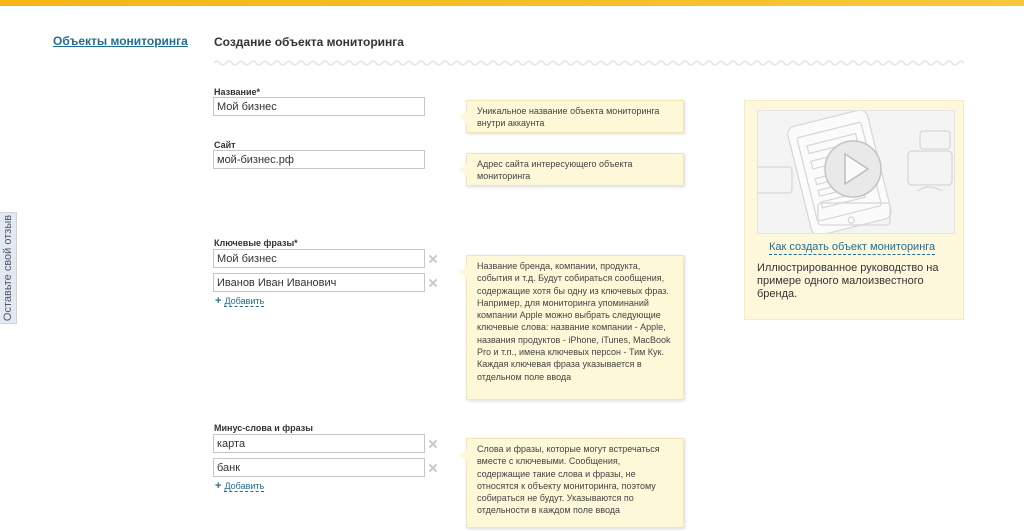 This screenshot has width=1024, height=531. Describe the element at coordinates (237, 92) in the screenshot. I see `name-label: Название*` at that location.